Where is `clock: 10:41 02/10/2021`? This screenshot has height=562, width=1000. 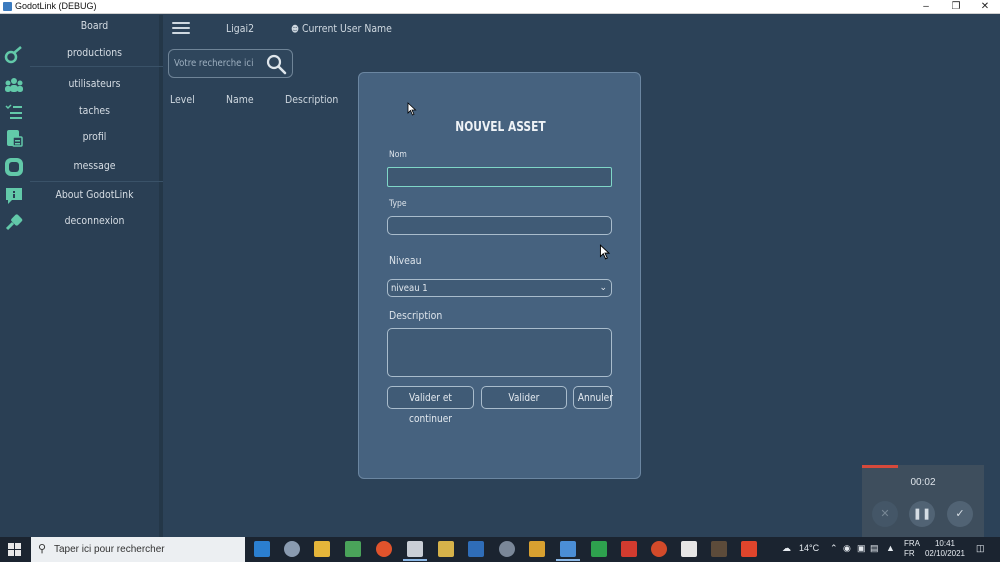 clock: 10:41 02/10/2021 is located at coordinates (945, 549).